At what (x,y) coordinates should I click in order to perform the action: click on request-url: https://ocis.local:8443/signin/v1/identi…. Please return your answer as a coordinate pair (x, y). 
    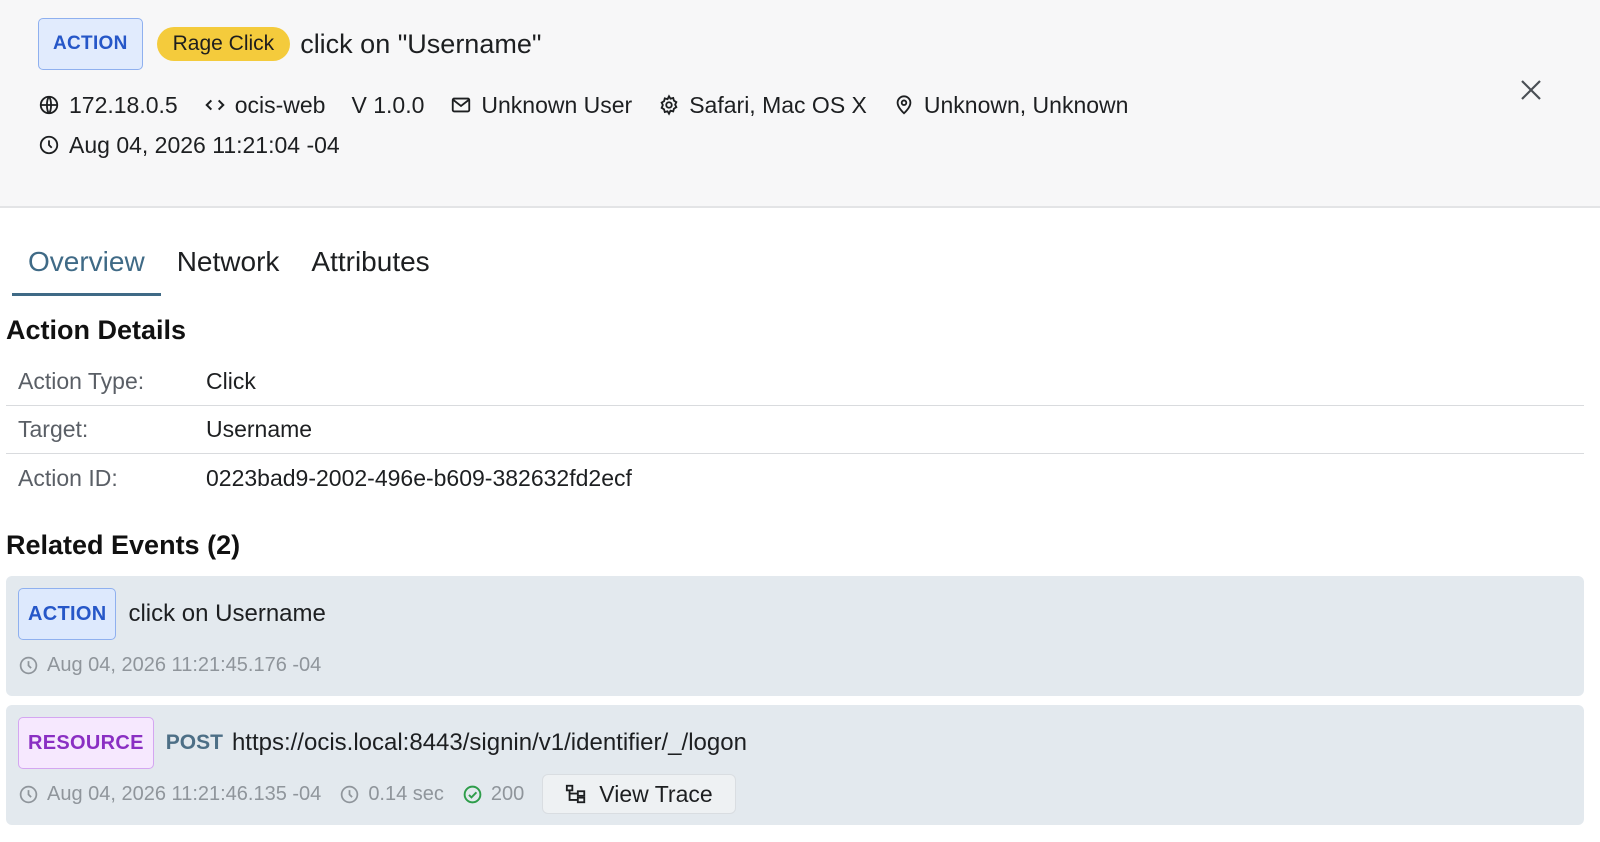
    Looking at the image, I should click on (489, 742).